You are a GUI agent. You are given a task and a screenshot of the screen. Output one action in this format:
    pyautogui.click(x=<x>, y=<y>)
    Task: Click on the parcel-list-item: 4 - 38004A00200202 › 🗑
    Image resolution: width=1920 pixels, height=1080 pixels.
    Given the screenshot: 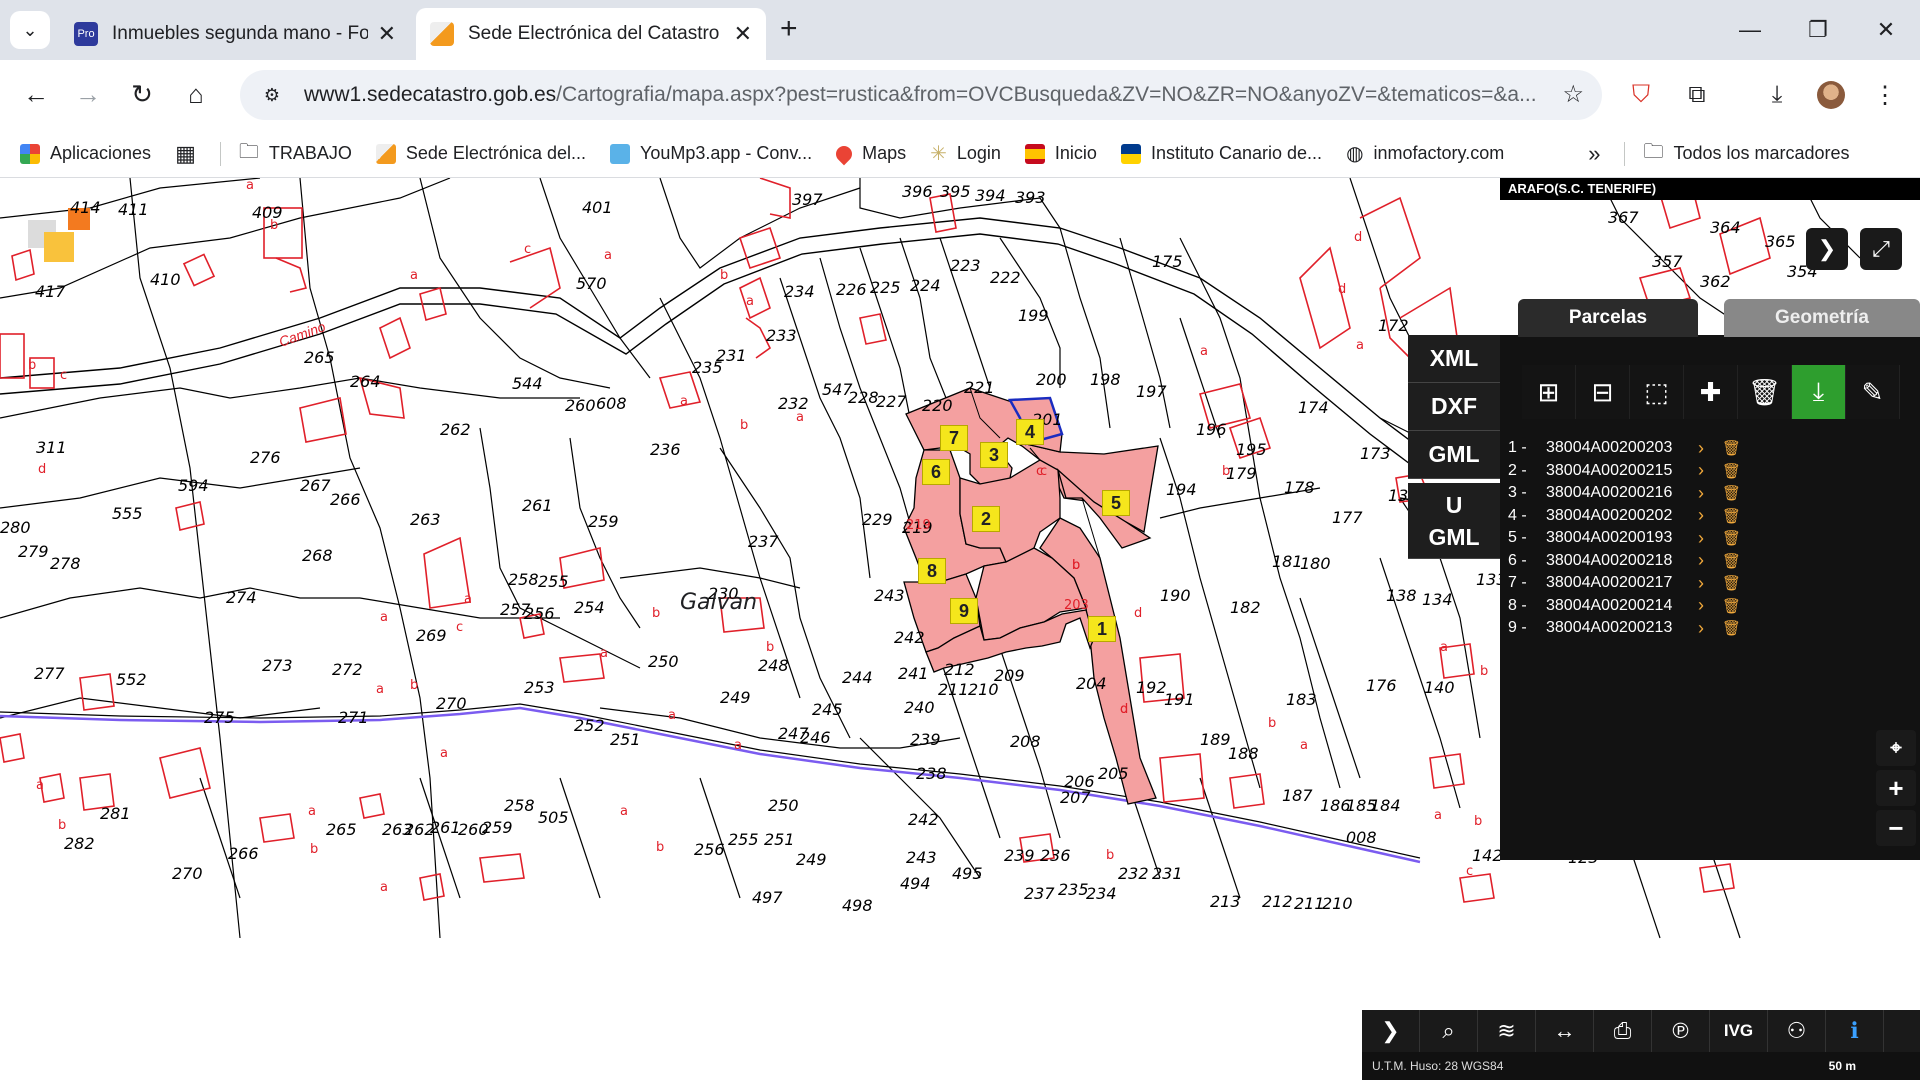 What is the action you would take?
    pyautogui.click(x=1624, y=516)
    